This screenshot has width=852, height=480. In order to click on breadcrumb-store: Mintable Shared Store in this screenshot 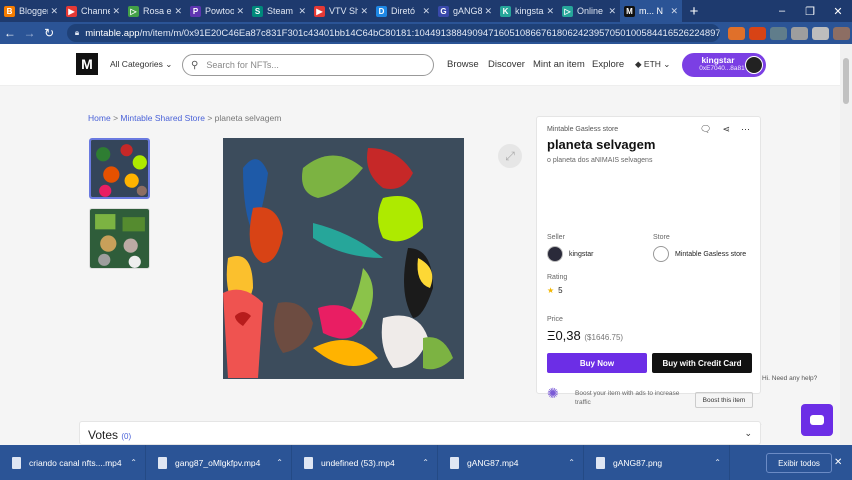, I will do `click(162, 118)`.